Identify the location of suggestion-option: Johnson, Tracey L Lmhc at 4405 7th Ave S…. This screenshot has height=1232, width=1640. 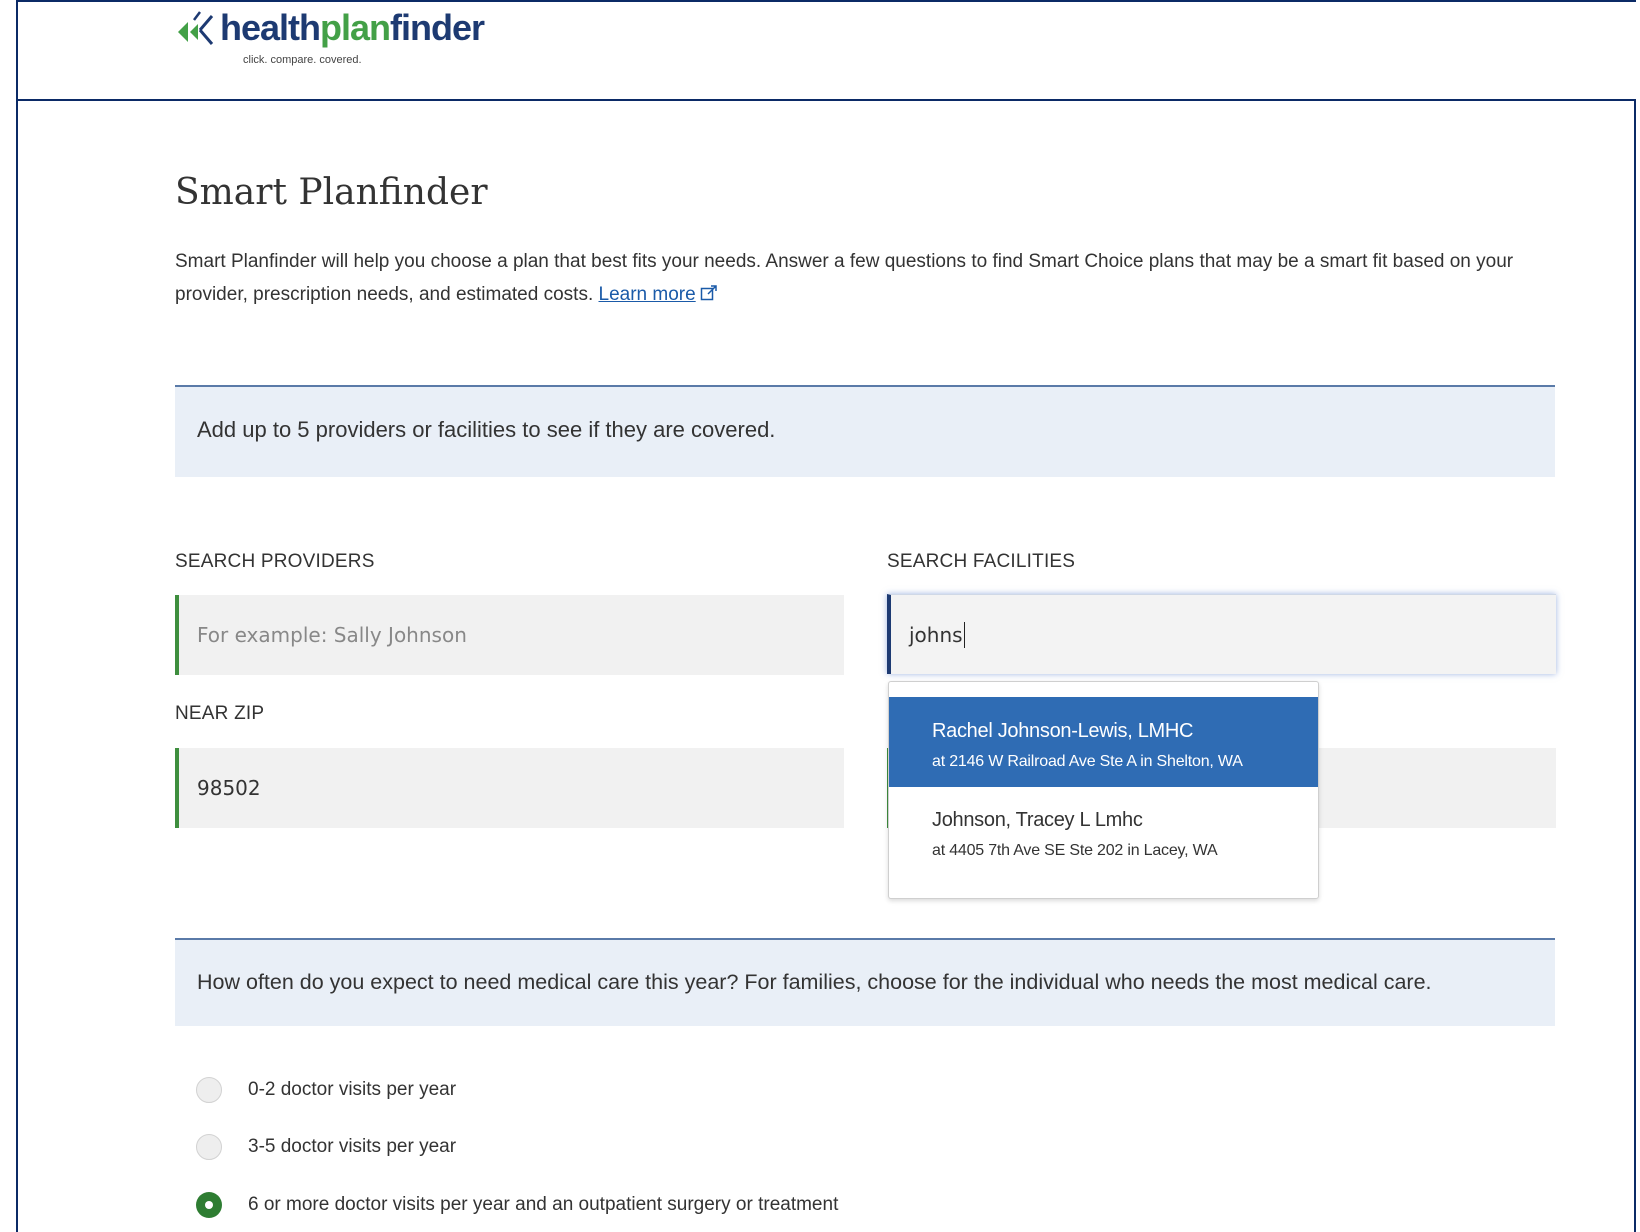
(1103, 832).